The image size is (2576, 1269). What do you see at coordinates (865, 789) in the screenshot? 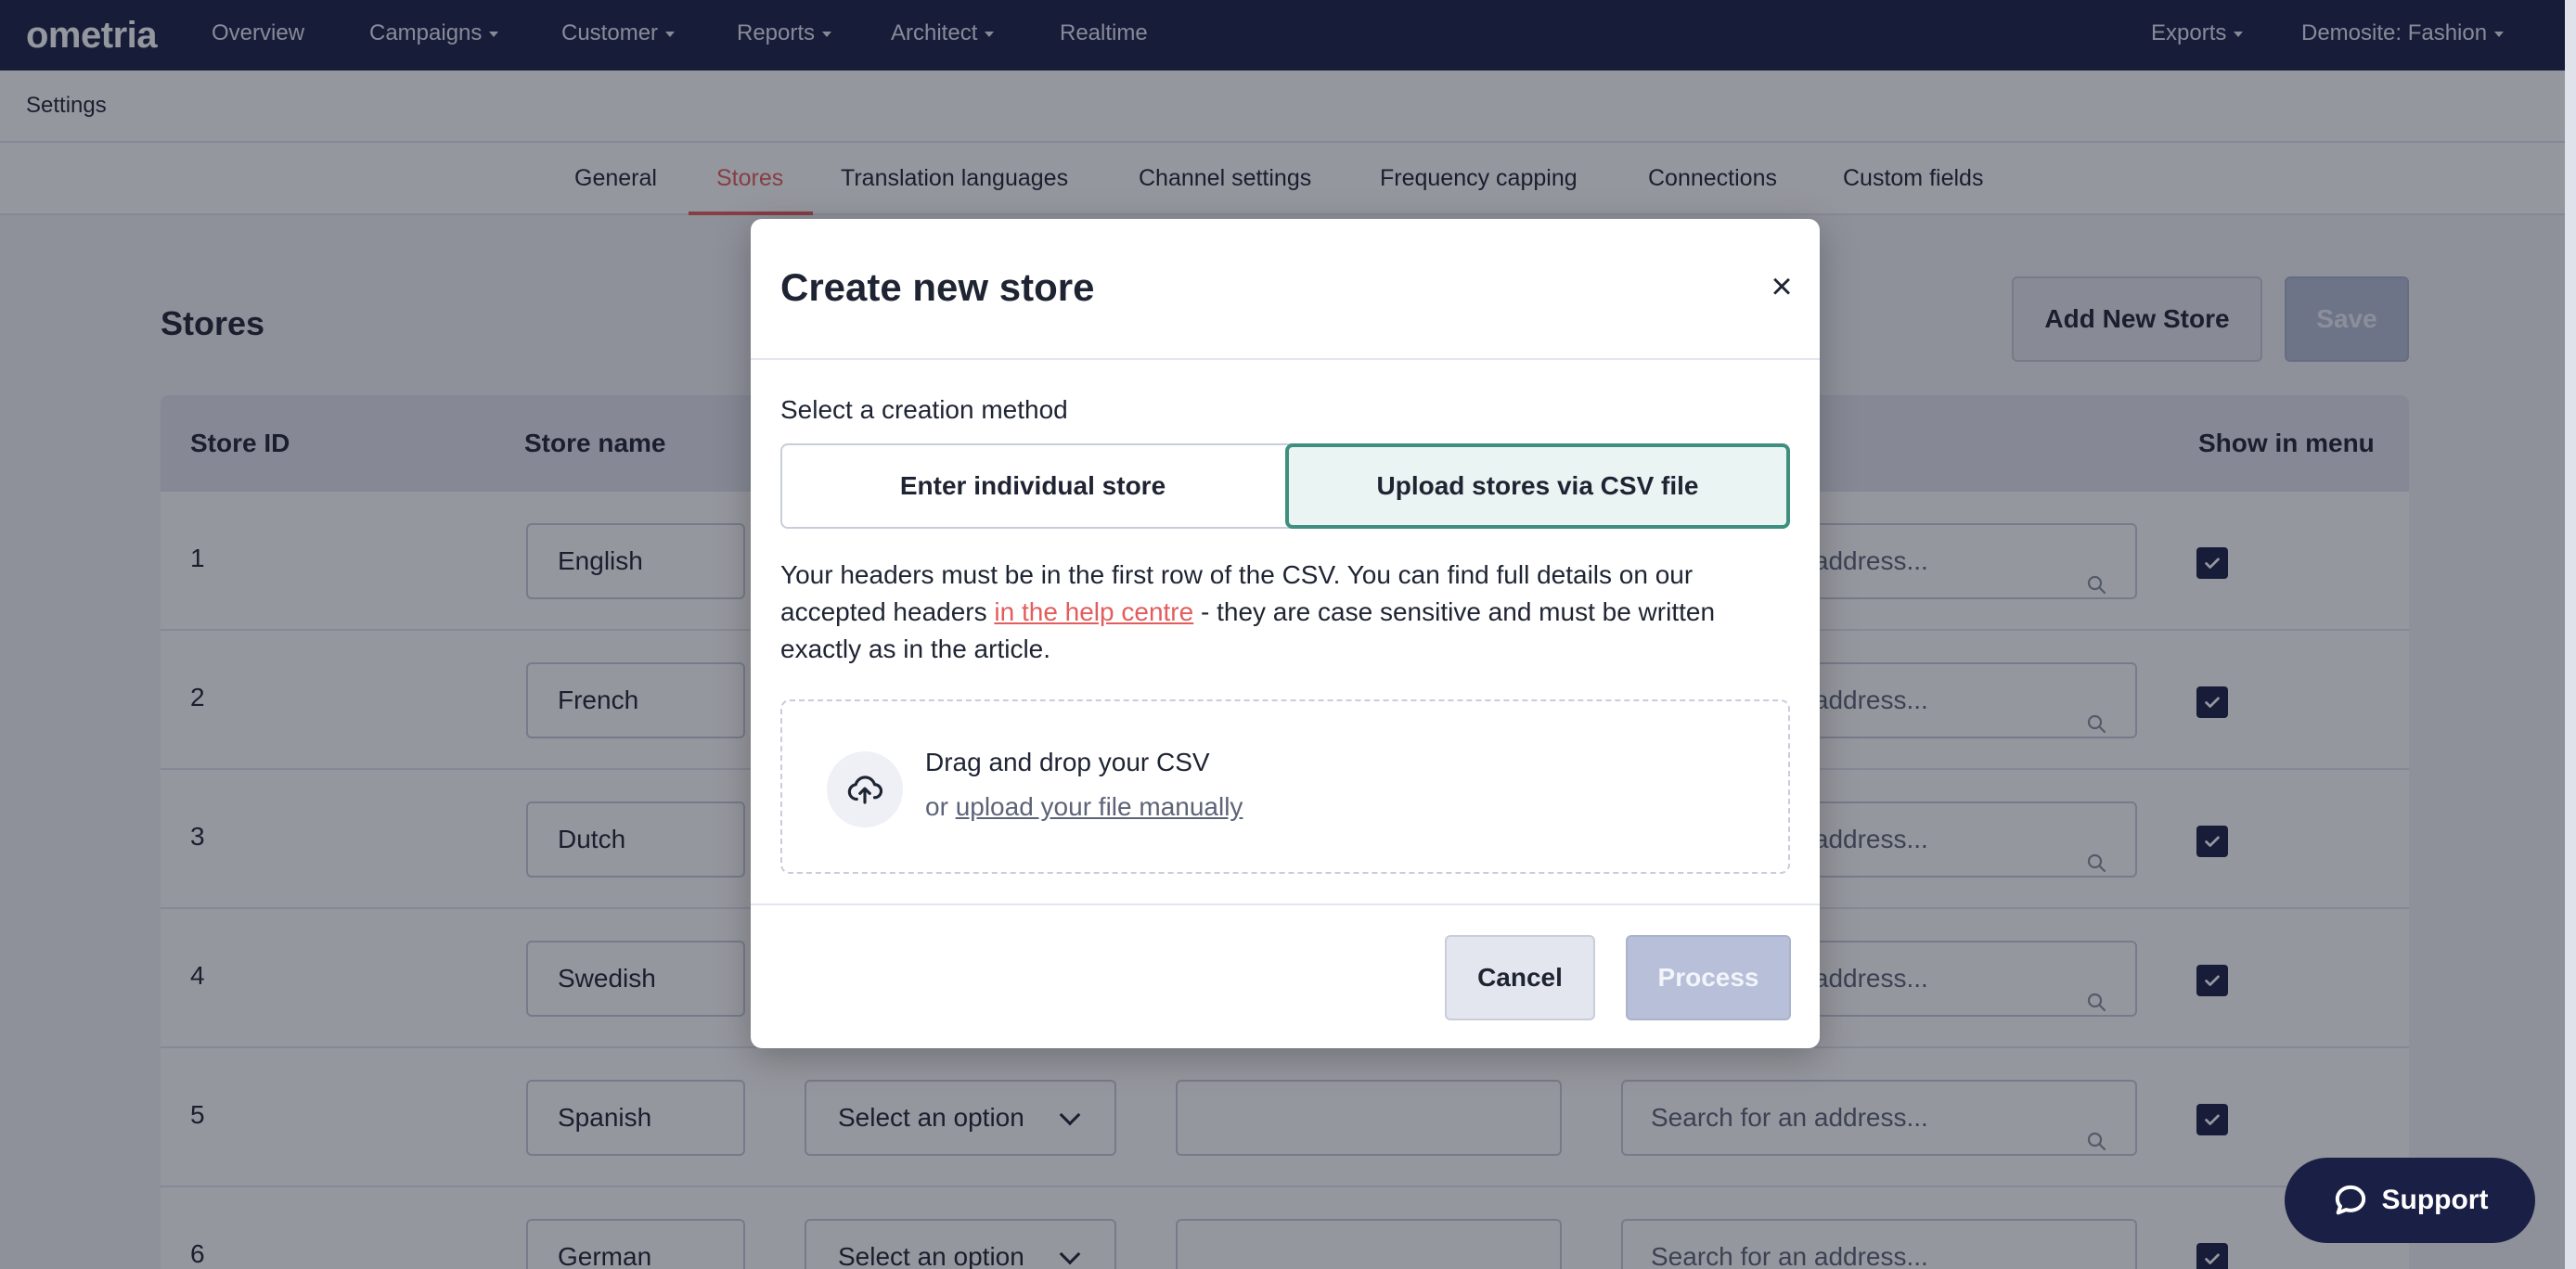
I see `upload-cloud-icon` at bounding box center [865, 789].